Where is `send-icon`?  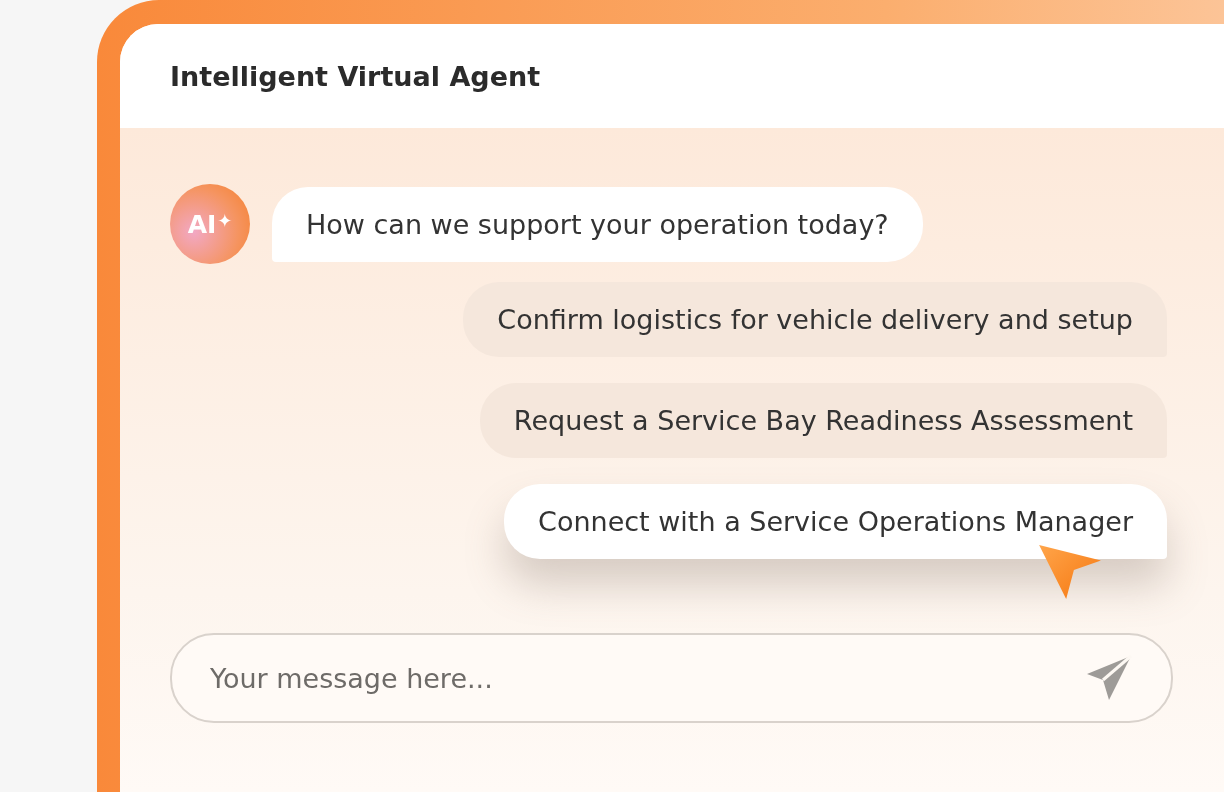 send-icon is located at coordinates (1109, 678).